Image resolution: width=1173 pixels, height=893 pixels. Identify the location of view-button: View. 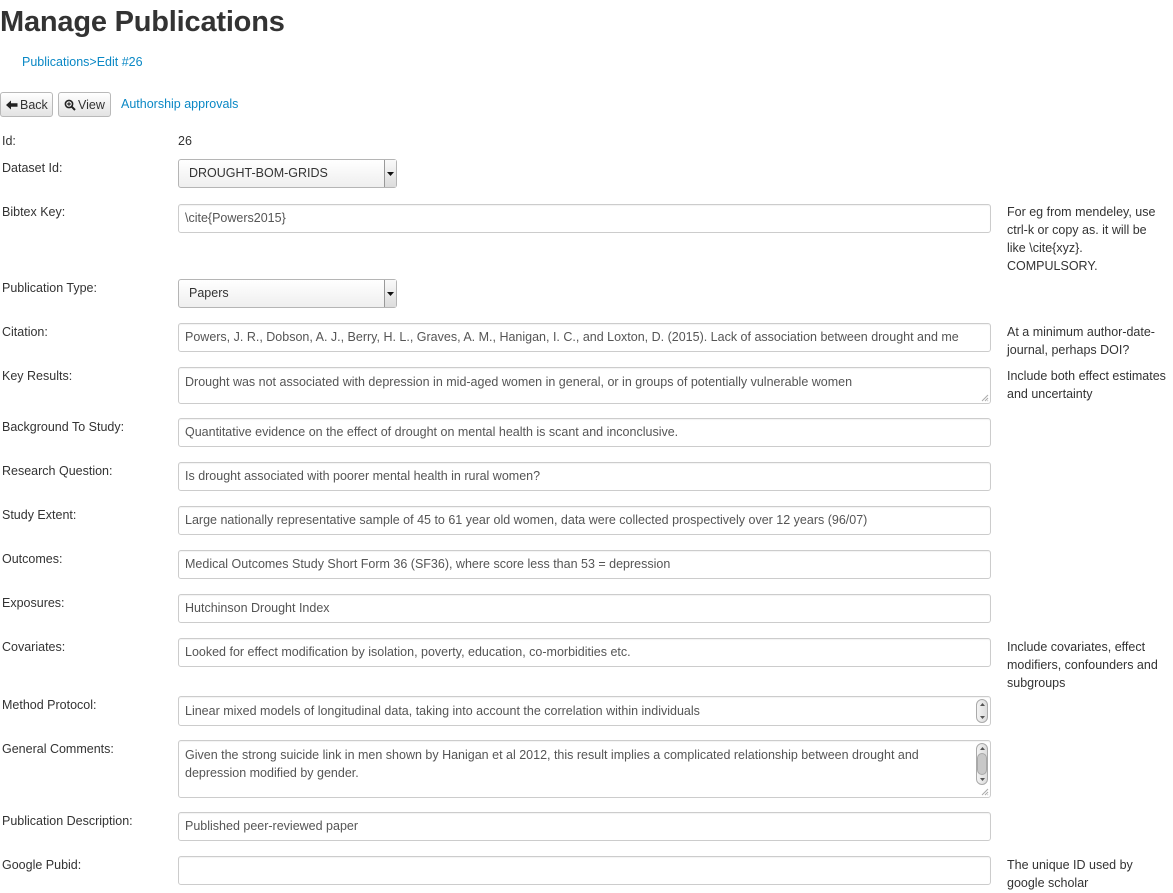
(84, 104).